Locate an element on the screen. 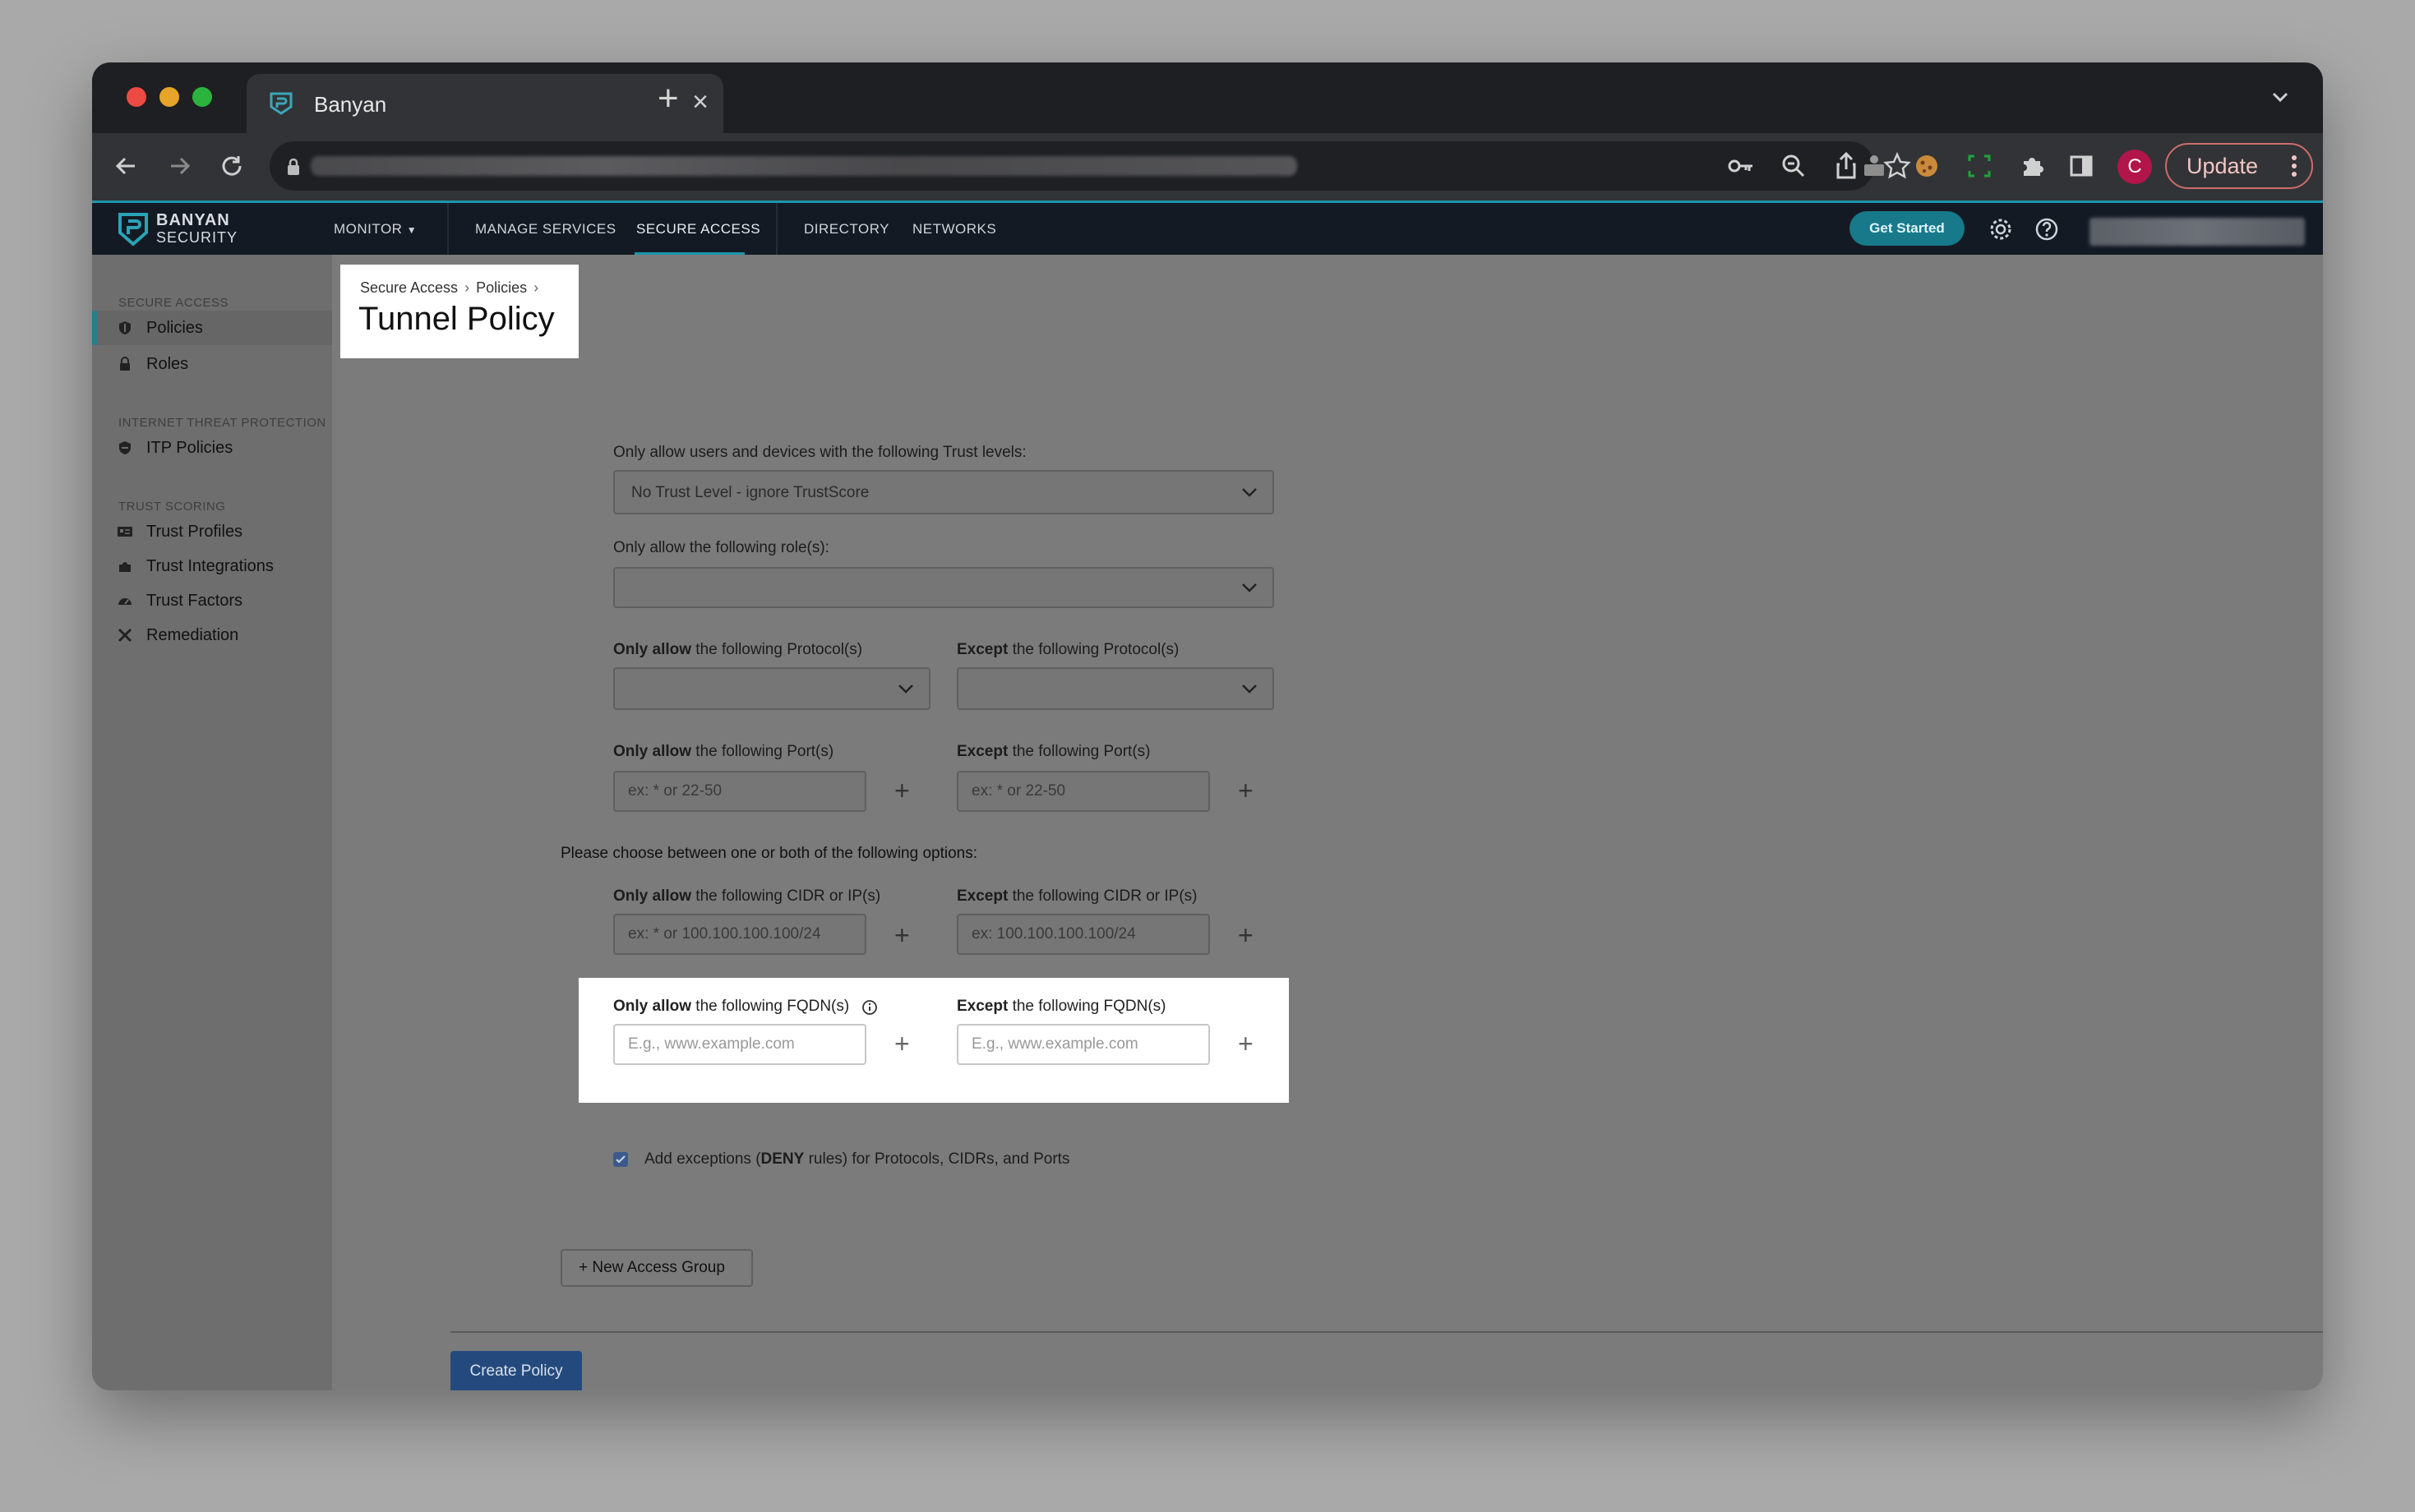  add-port-except-plus-icon: + is located at coordinates (1246, 790).